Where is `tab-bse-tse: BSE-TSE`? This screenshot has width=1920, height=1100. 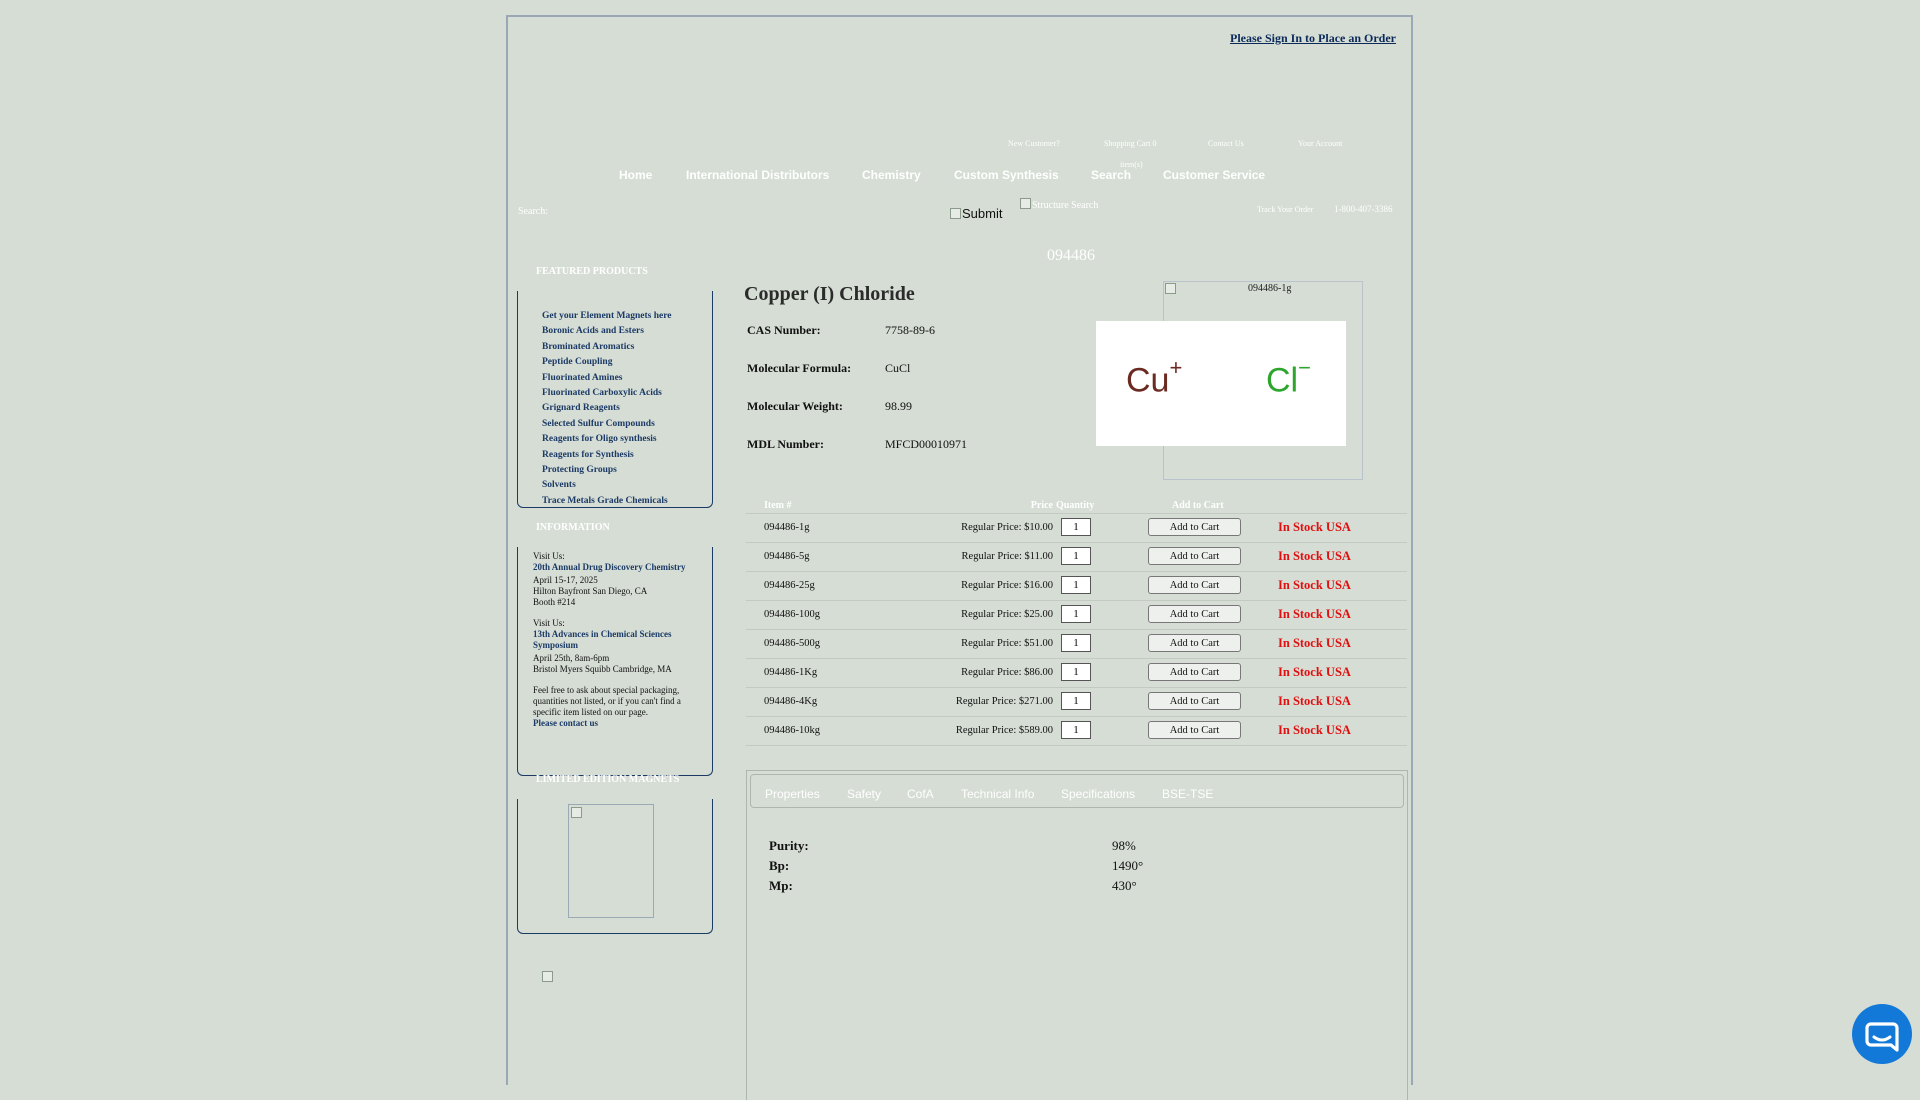 tab-bse-tse: BSE-TSE is located at coordinates (1187, 794).